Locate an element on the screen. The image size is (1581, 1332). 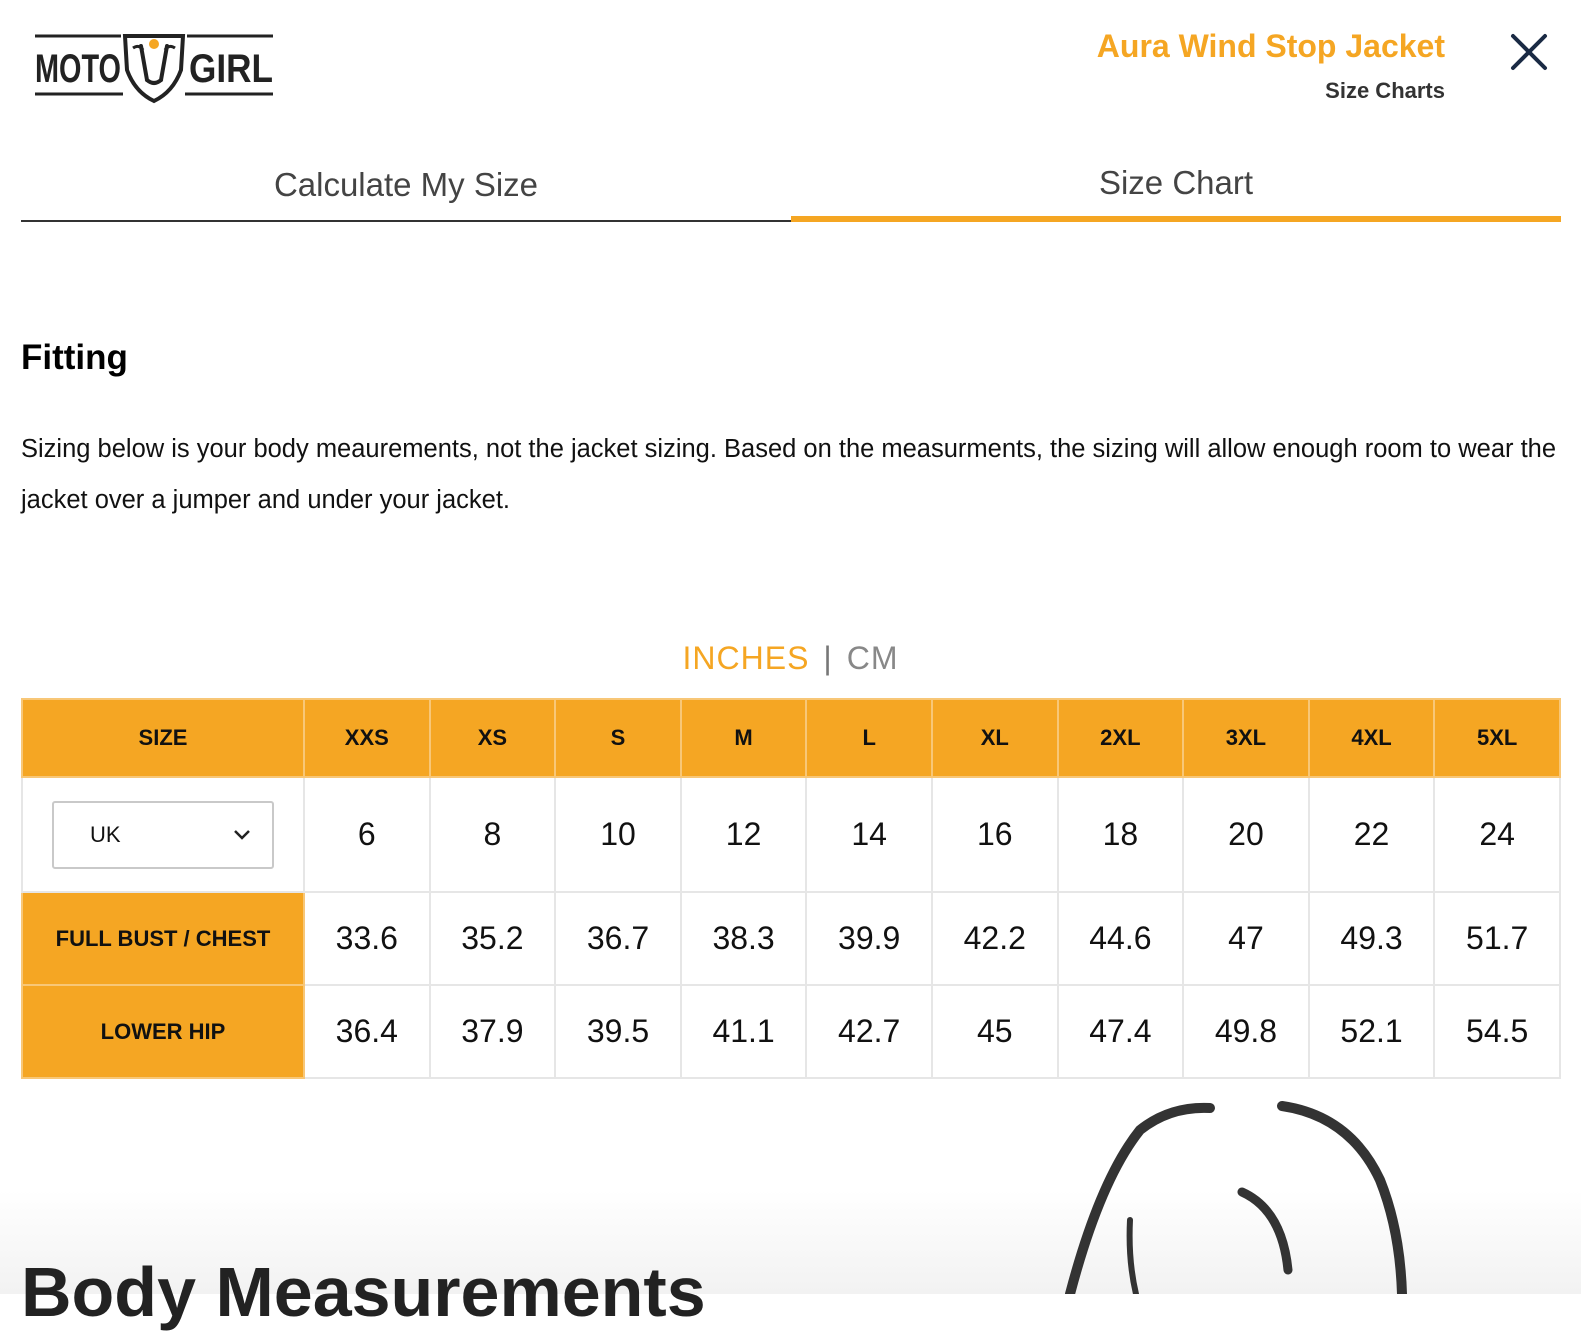
region-size-cell: 8 is located at coordinates (492, 834).